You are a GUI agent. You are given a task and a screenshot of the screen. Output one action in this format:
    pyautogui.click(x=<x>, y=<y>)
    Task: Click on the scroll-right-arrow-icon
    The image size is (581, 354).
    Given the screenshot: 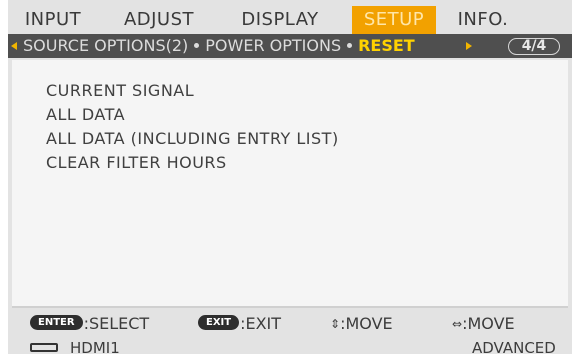 What is the action you would take?
    pyautogui.click(x=469, y=46)
    